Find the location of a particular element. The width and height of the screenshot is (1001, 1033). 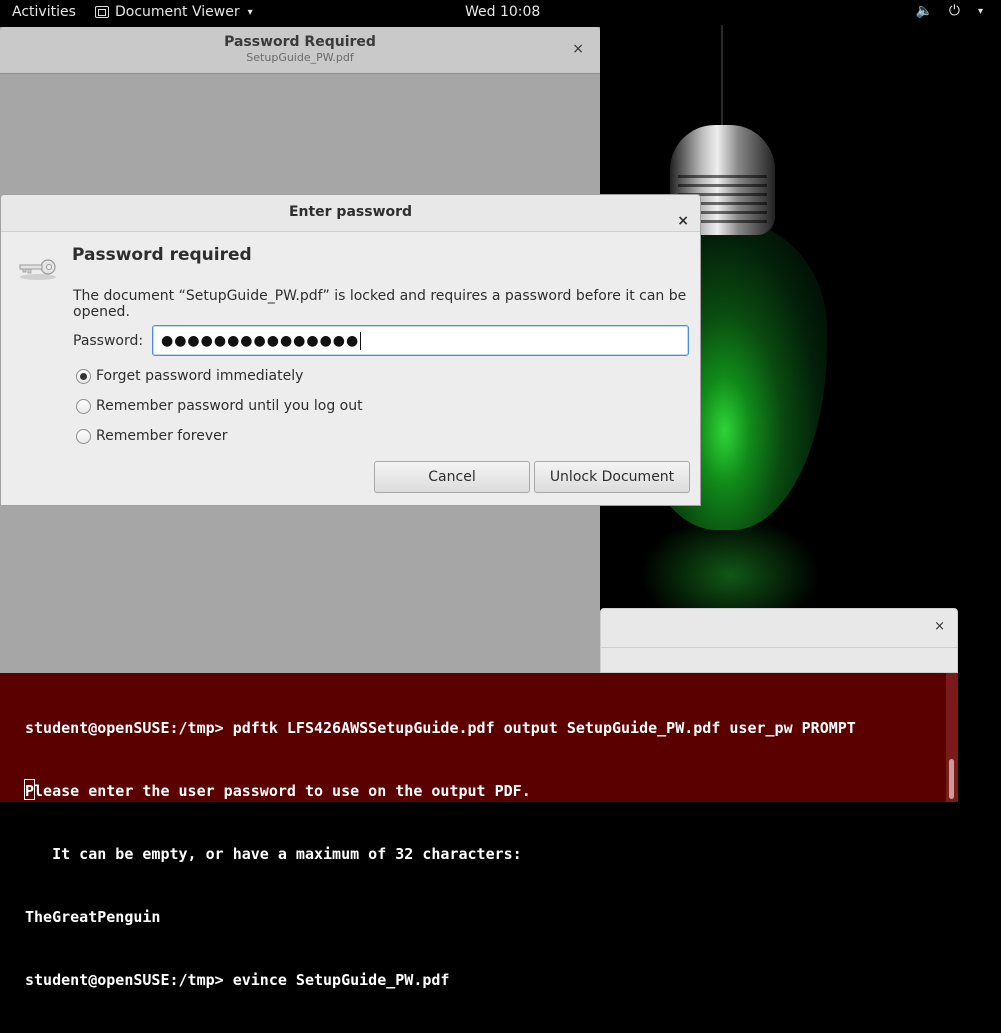

password-input: ●●●●●●●●●●●●●●● is located at coordinates (420, 340).